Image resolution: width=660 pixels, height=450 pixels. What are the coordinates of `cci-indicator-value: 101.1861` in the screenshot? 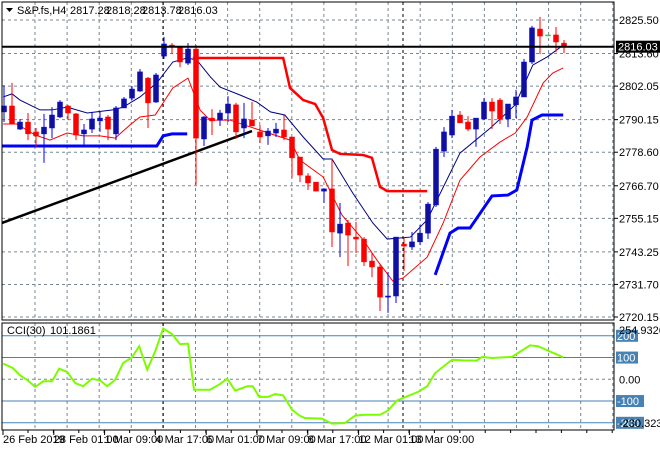 It's located at (73, 331).